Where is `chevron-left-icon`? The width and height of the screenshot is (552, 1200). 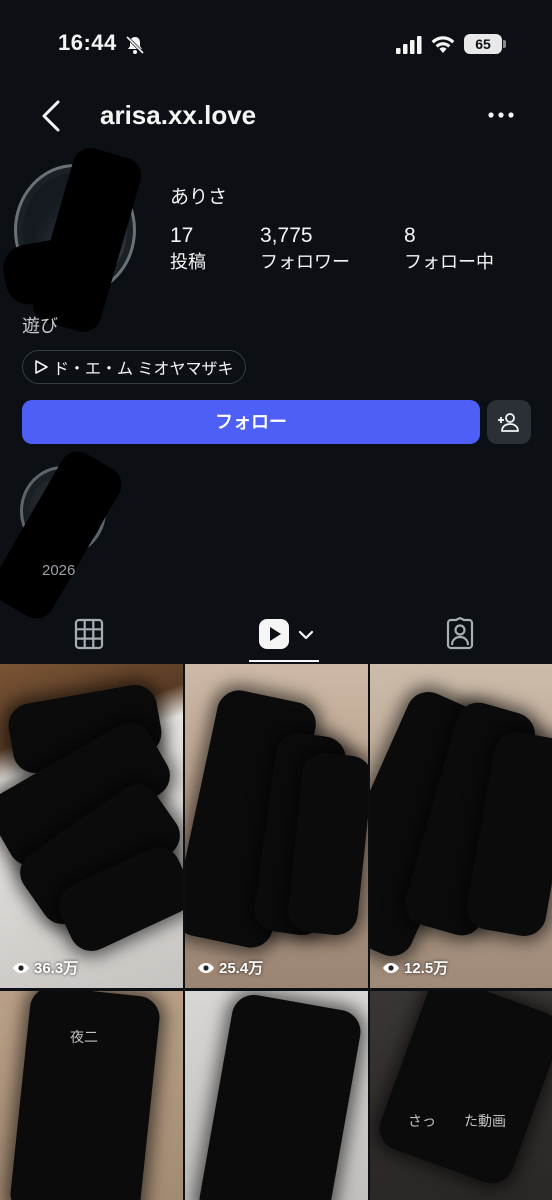
chevron-left-icon is located at coordinates (51, 116).